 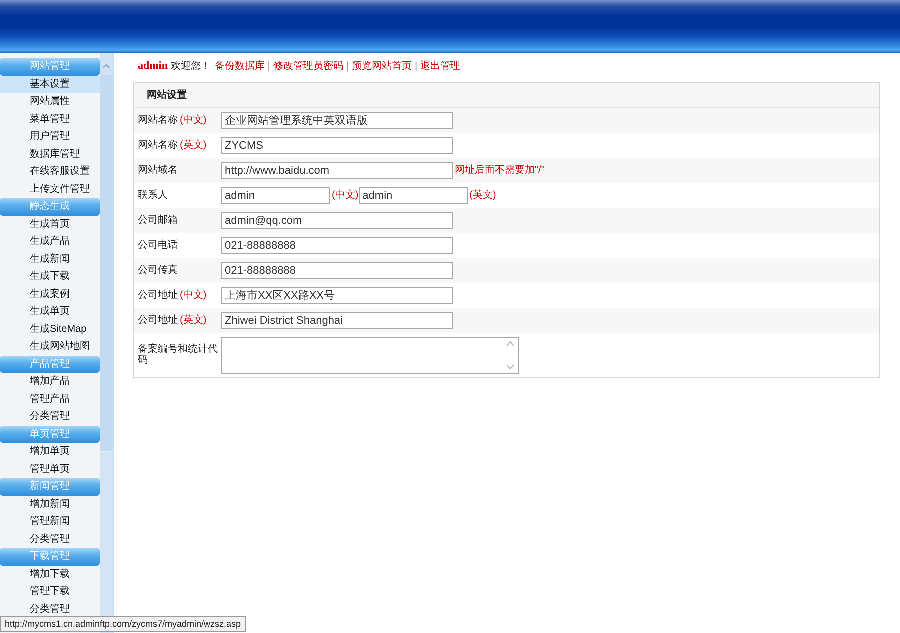 I want to click on sidebar-item: 管理新闻, so click(x=50, y=521).